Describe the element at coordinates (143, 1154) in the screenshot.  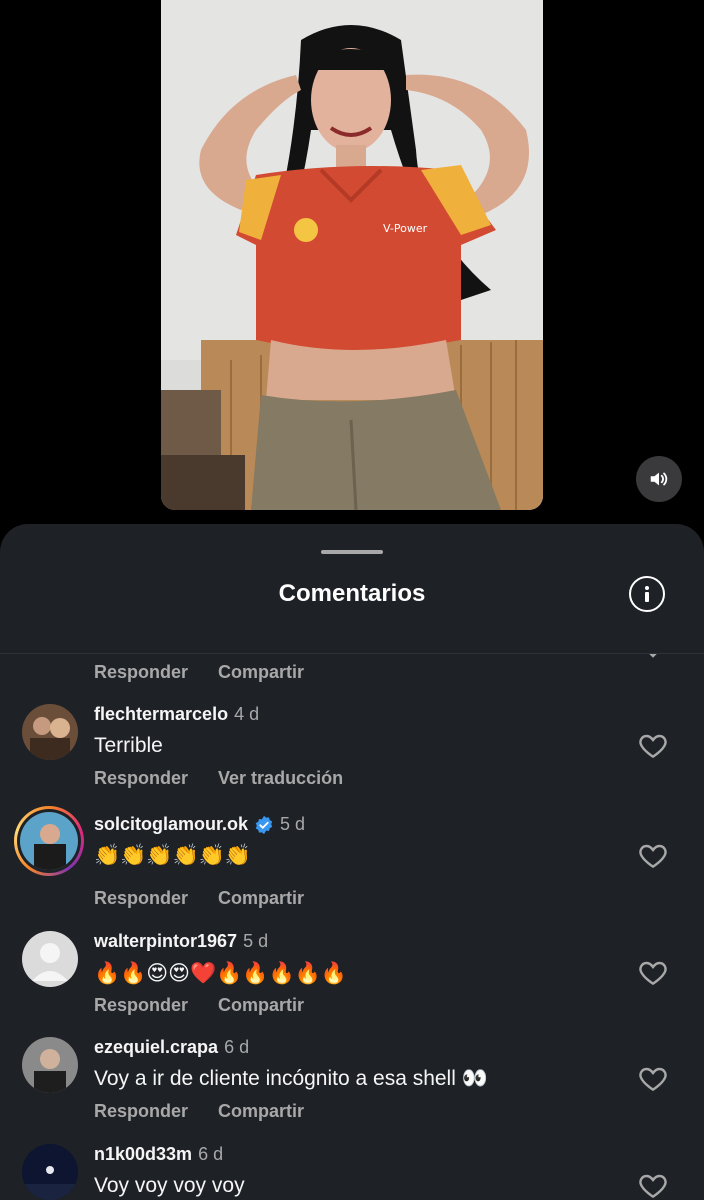
I see `comment-username: n1k00d33m` at that location.